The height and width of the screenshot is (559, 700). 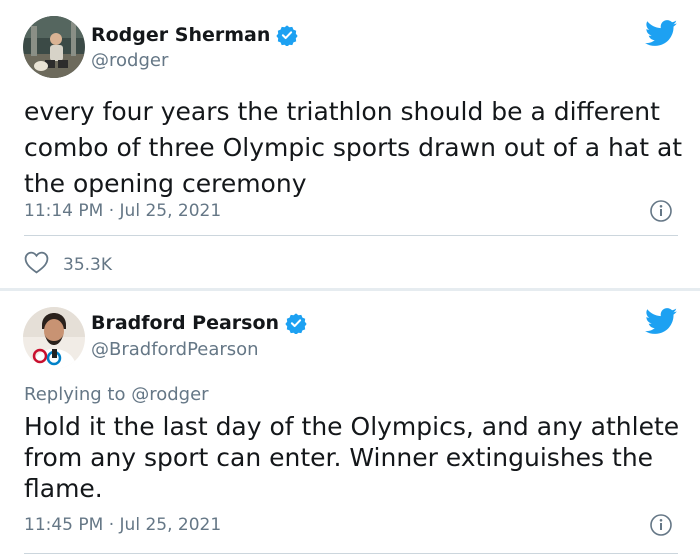 I want to click on tweet-timestamp: 11:14 PM · Jul 25, 2021, so click(x=122, y=211).